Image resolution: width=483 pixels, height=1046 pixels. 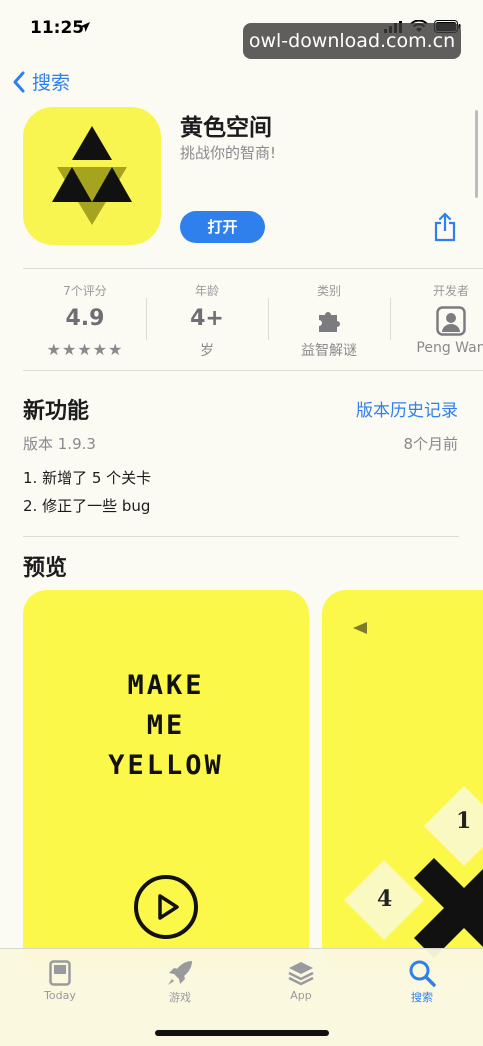 What do you see at coordinates (51, 83) in the screenshot?
I see `back-label: 搜索` at bounding box center [51, 83].